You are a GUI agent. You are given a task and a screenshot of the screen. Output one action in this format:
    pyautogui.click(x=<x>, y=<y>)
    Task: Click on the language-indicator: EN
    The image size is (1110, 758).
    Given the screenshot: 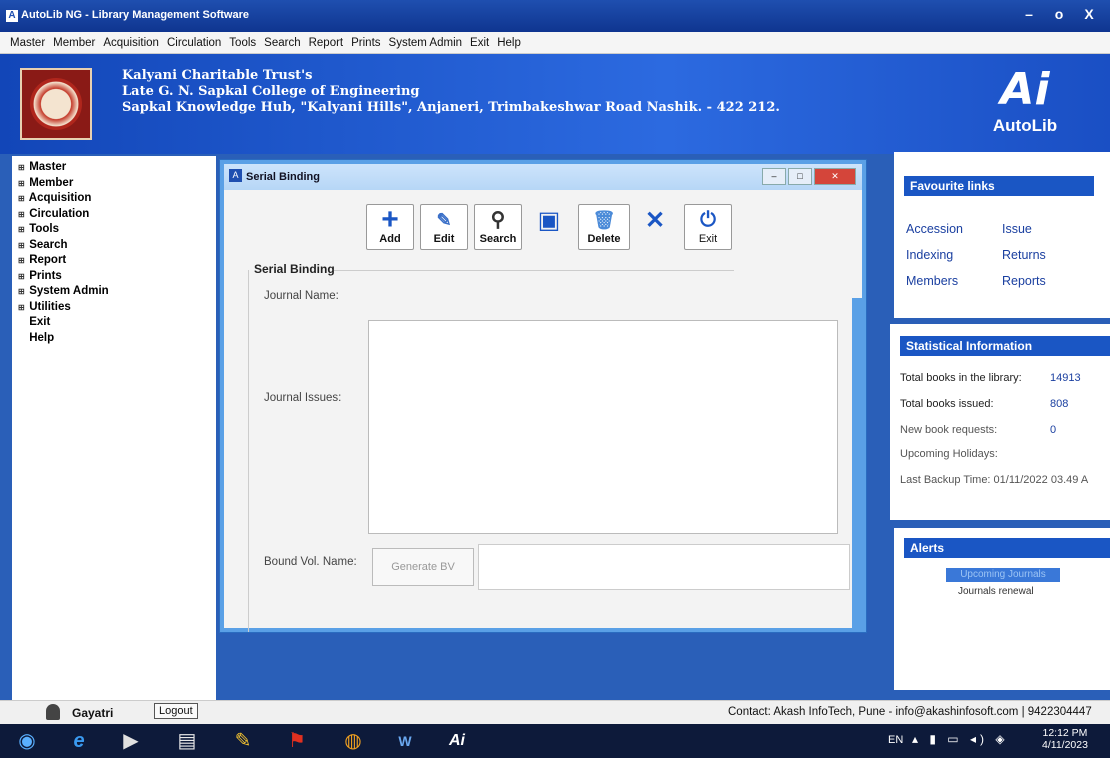 What is the action you would take?
    pyautogui.click(x=895, y=740)
    